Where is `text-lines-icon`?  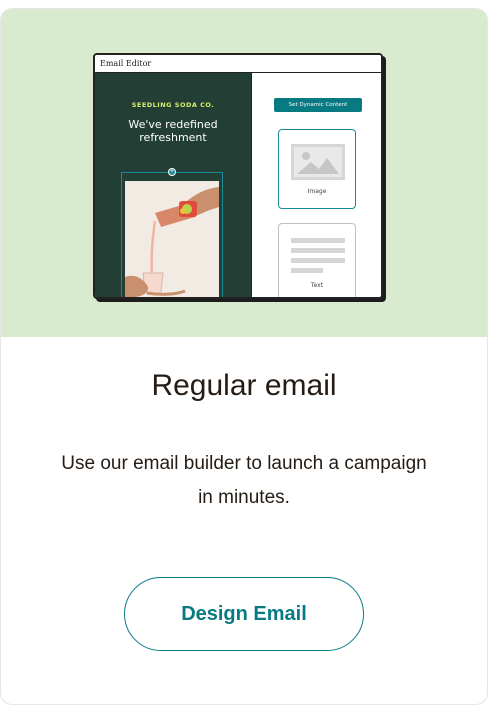 text-lines-icon is located at coordinates (318, 255).